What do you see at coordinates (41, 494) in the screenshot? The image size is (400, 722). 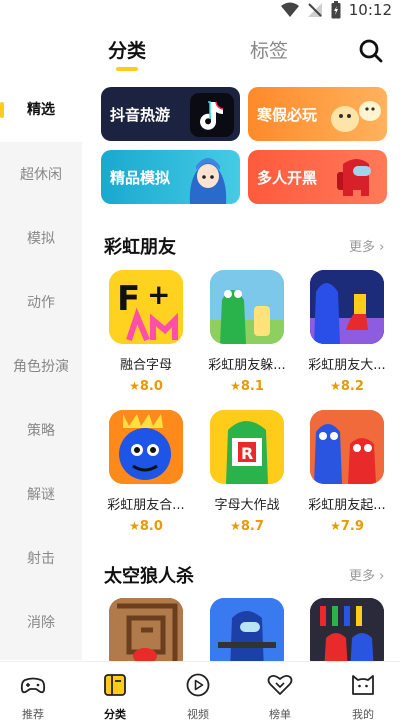 I see `sidebar-item-puzzle: 解谜` at bounding box center [41, 494].